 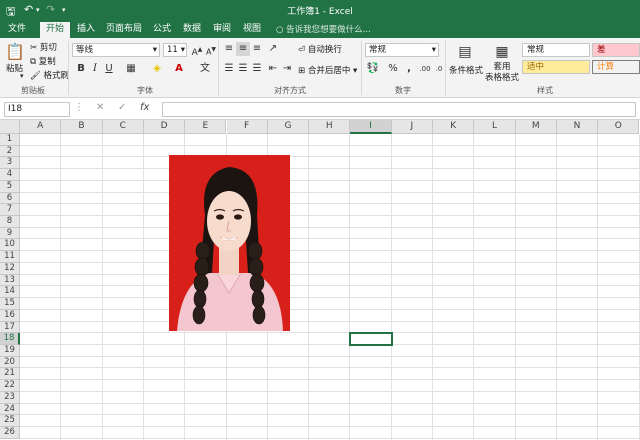 I want to click on percent-icon: %, so click(x=393, y=69).